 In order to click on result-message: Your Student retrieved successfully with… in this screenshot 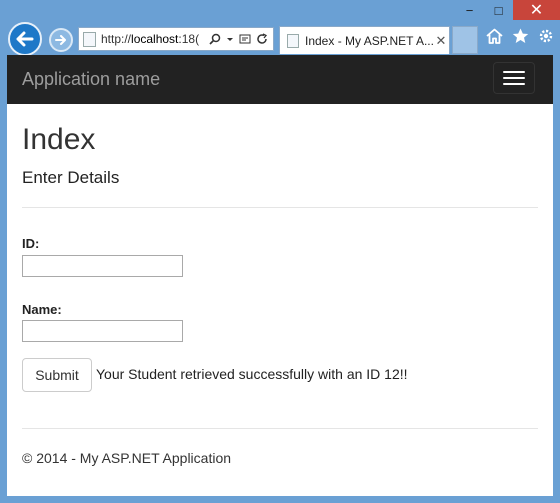, I will do `click(252, 374)`.